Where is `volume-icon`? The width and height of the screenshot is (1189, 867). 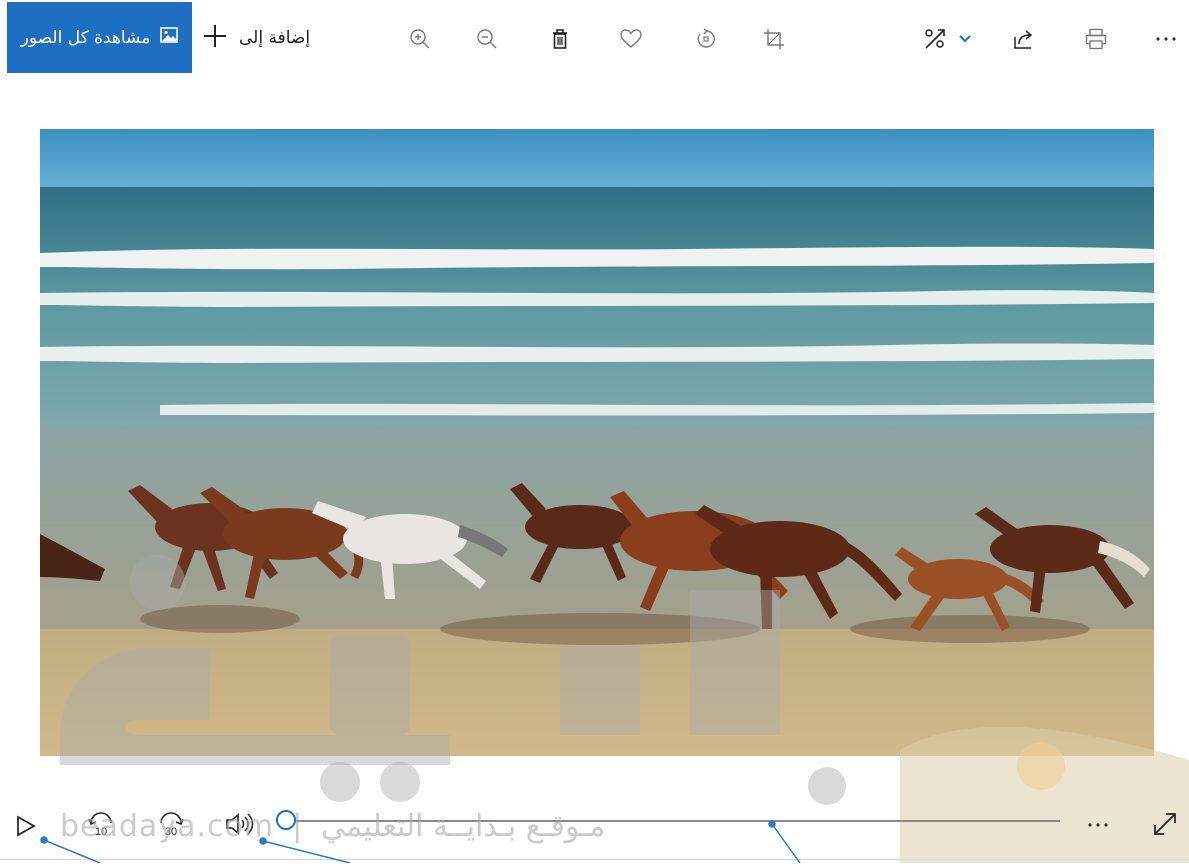
volume-icon is located at coordinates (240, 824).